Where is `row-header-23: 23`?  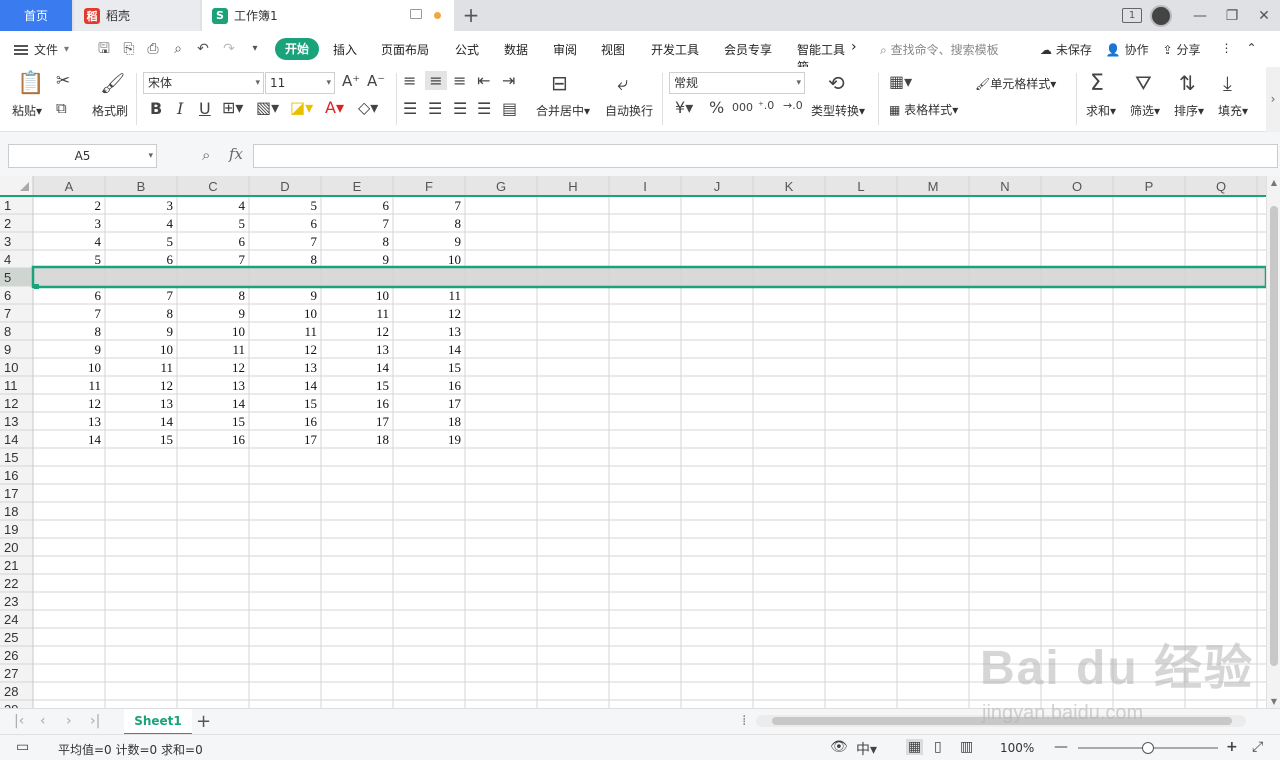
row-header-23: 23 is located at coordinates (11, 601).